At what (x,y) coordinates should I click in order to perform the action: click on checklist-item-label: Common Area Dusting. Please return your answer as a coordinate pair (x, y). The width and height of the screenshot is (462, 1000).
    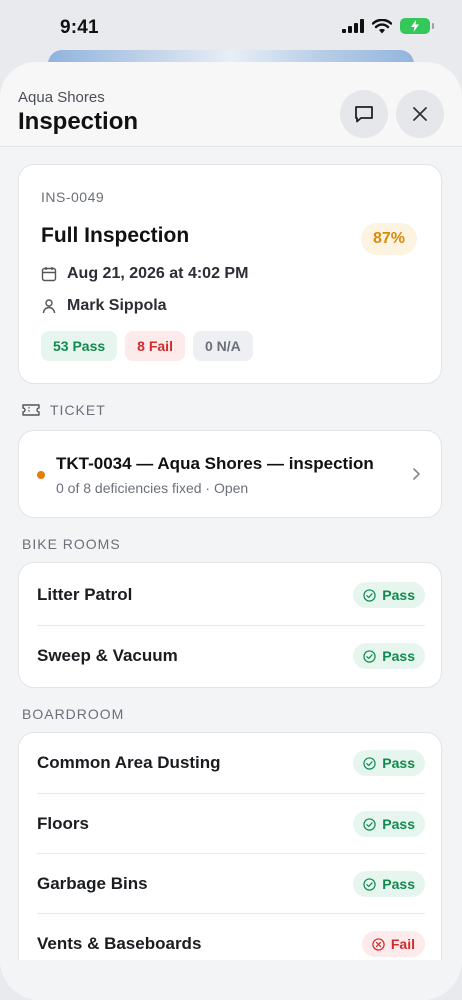
    Looking at the image, I should click on (129, 762).